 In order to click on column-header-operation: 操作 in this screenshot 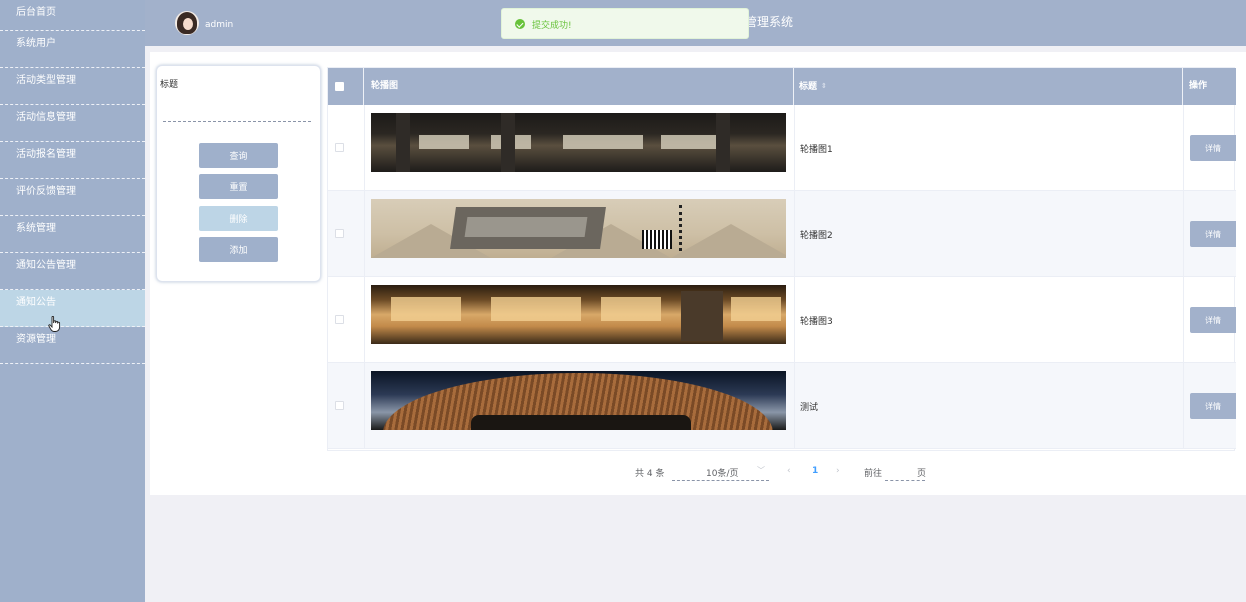, I will do `click(1198, 86)`.